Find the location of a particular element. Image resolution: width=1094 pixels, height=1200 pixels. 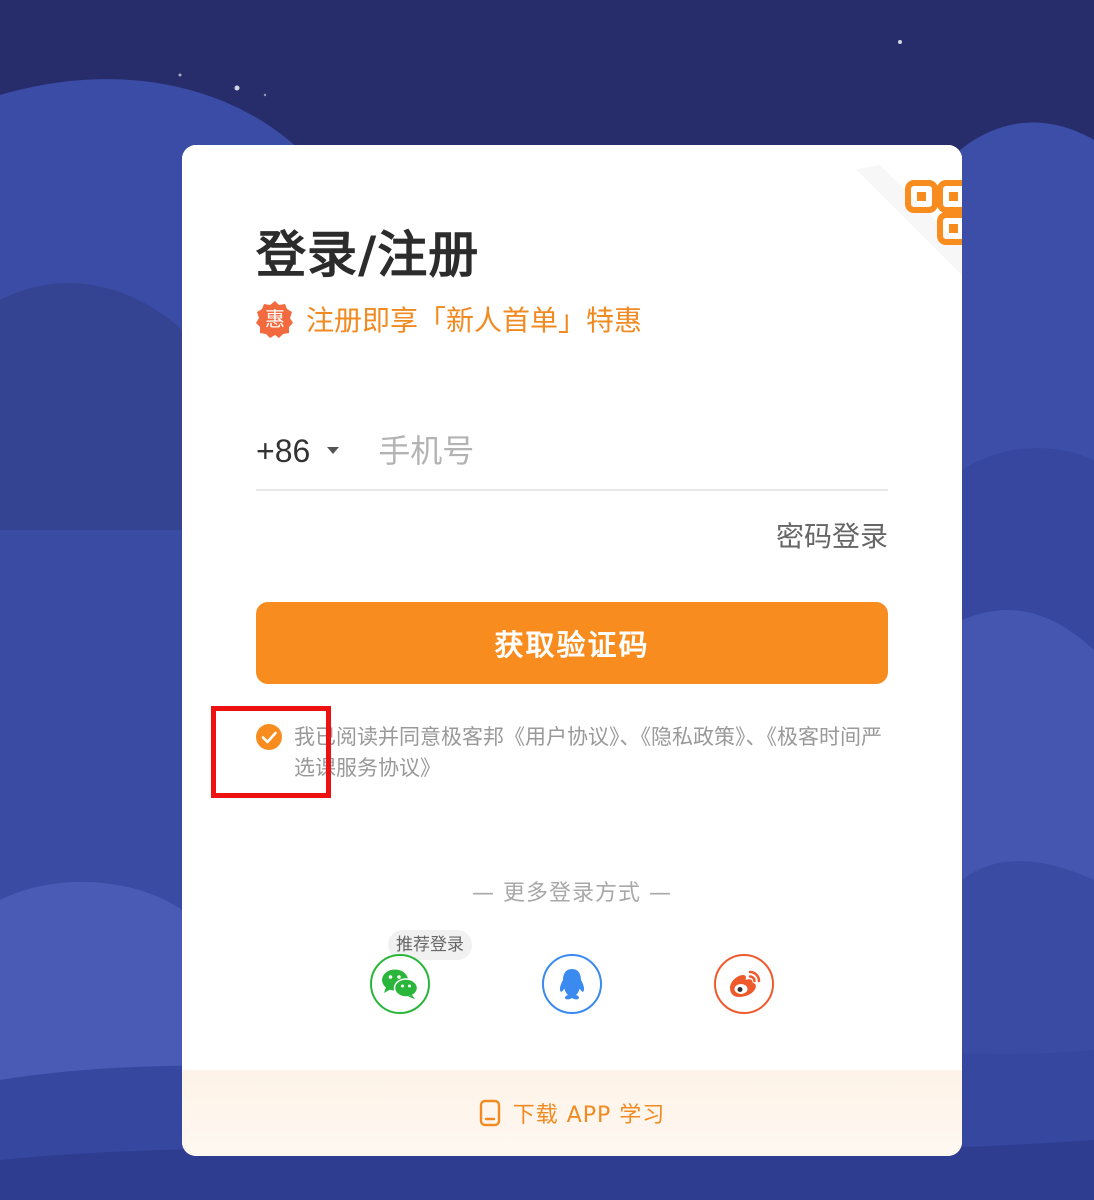

caret-down-icon is located at coordinates (333, 450).